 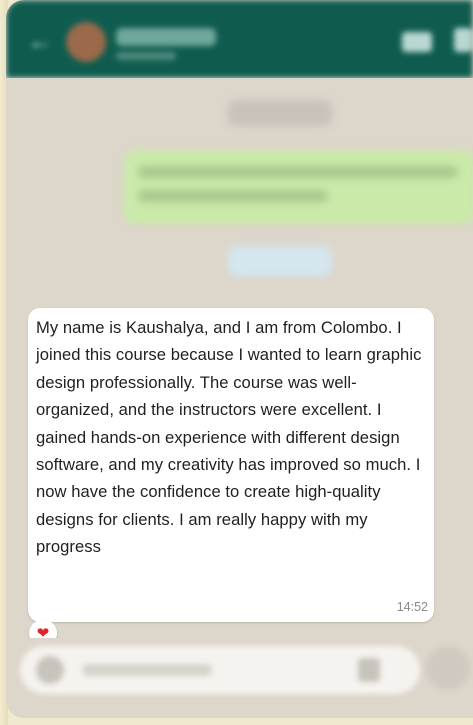 I want to click on input-placeholder, so click(x=147, y=670).